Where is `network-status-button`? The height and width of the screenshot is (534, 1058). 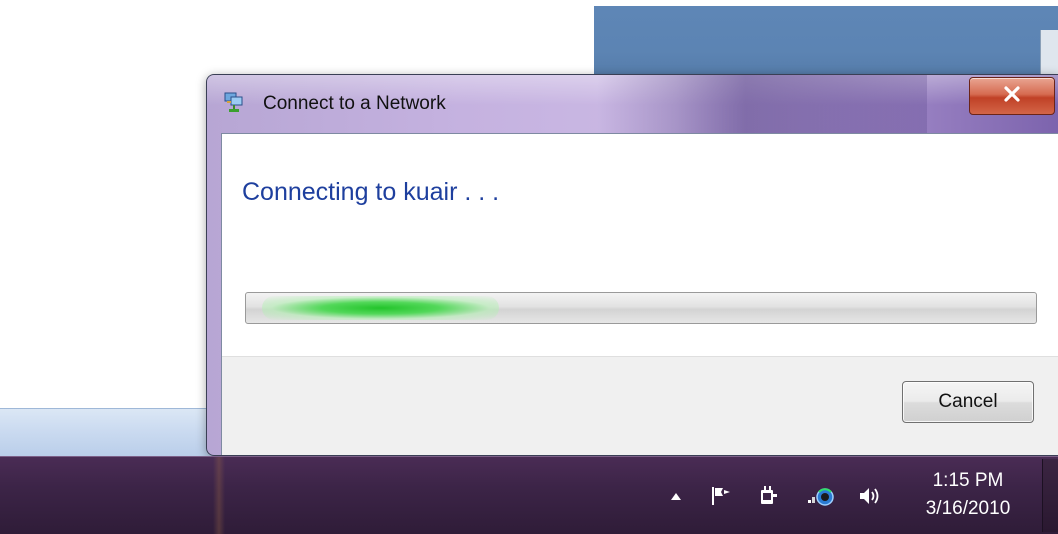 network-status-button is located at coordinates (821, 495).